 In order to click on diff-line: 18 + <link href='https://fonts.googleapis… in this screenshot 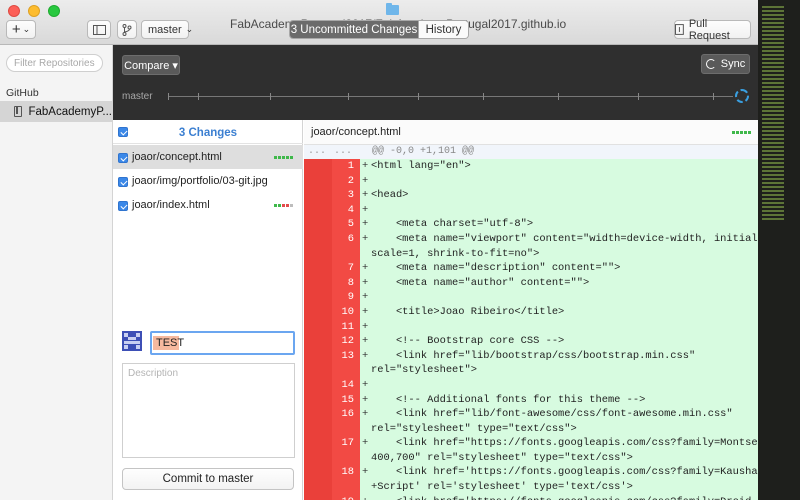, I will do `click(531, 472)`.